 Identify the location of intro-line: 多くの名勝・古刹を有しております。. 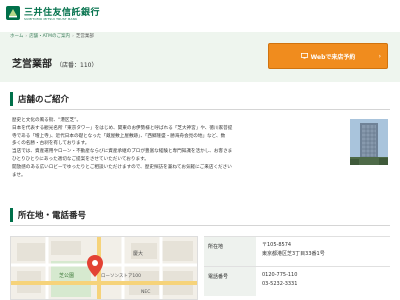
(51, 144).